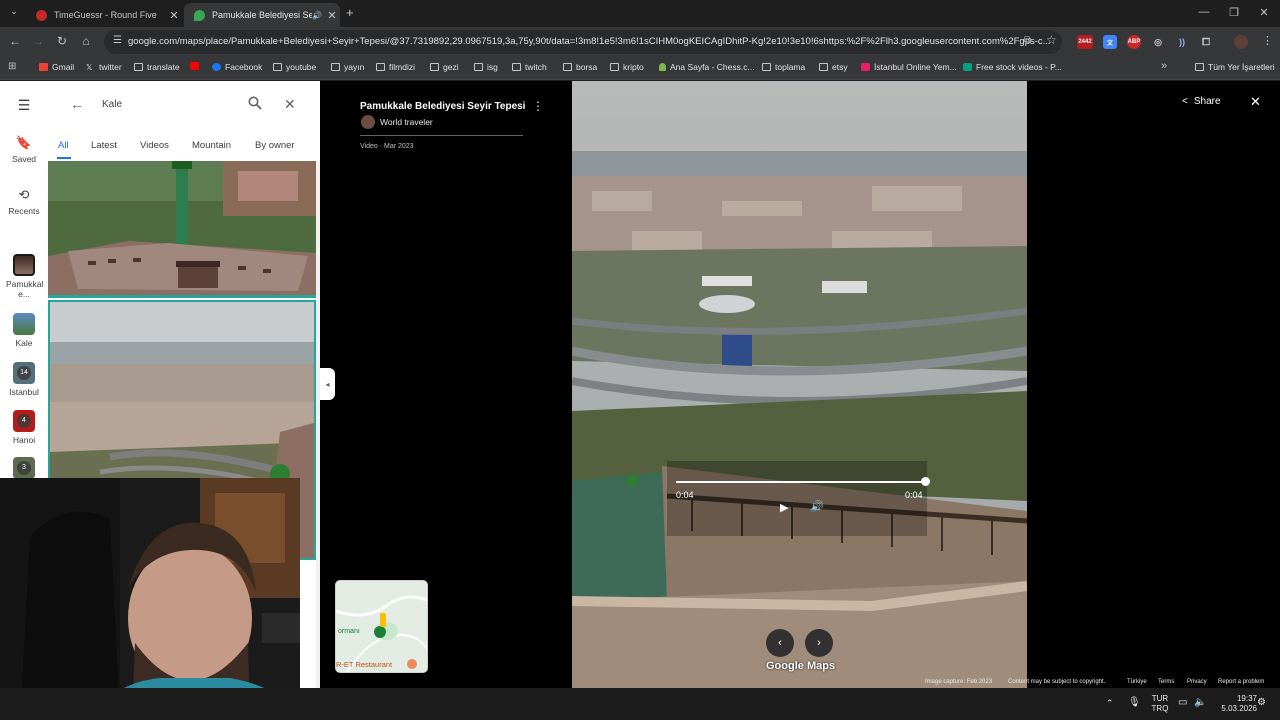 The height and width of the screenshot is (720, 1280). I want to click on region-link: Türkiye, so click(1137, 682).